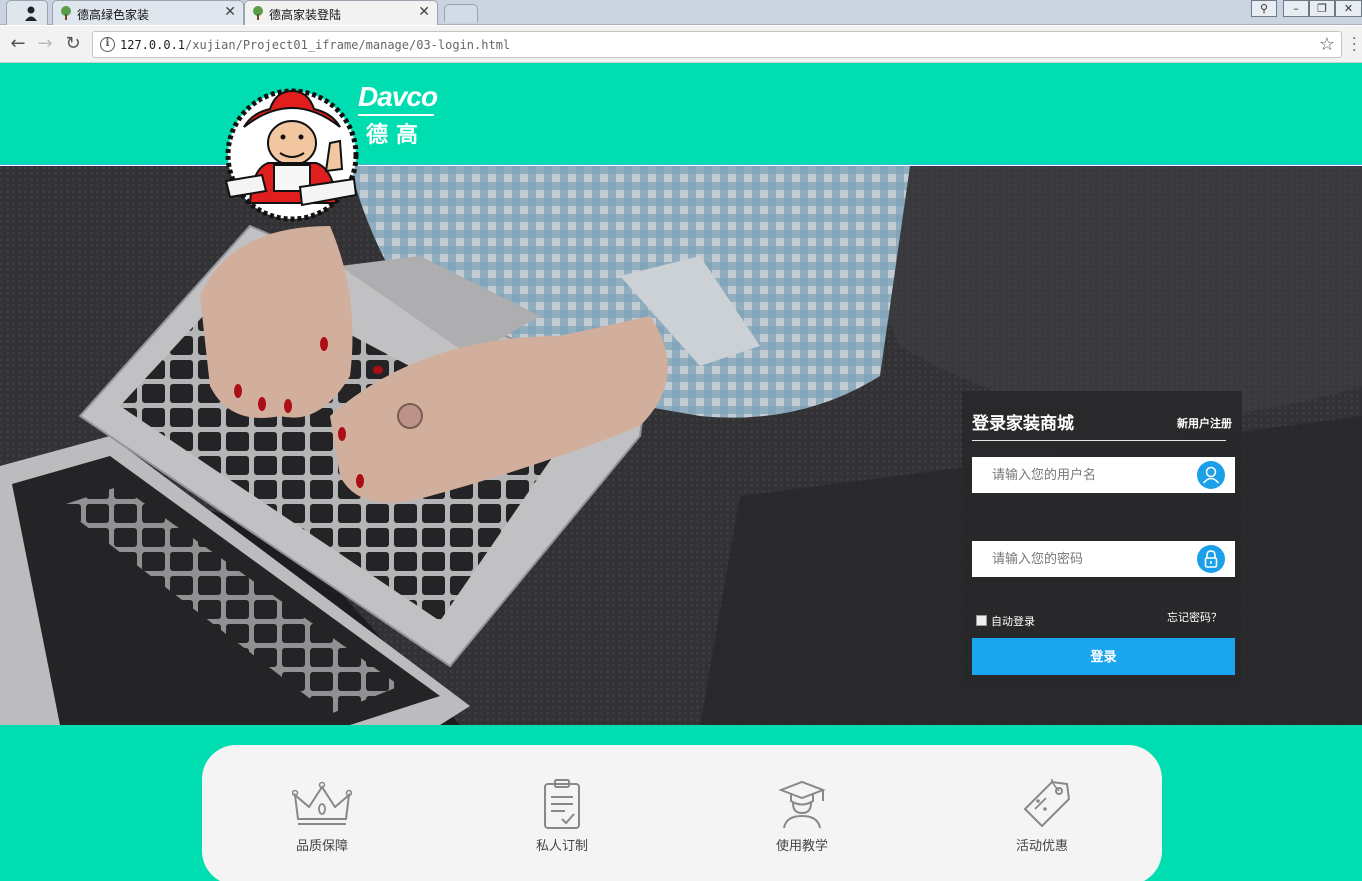  I want to click on tab-profile, so click(27, 12).